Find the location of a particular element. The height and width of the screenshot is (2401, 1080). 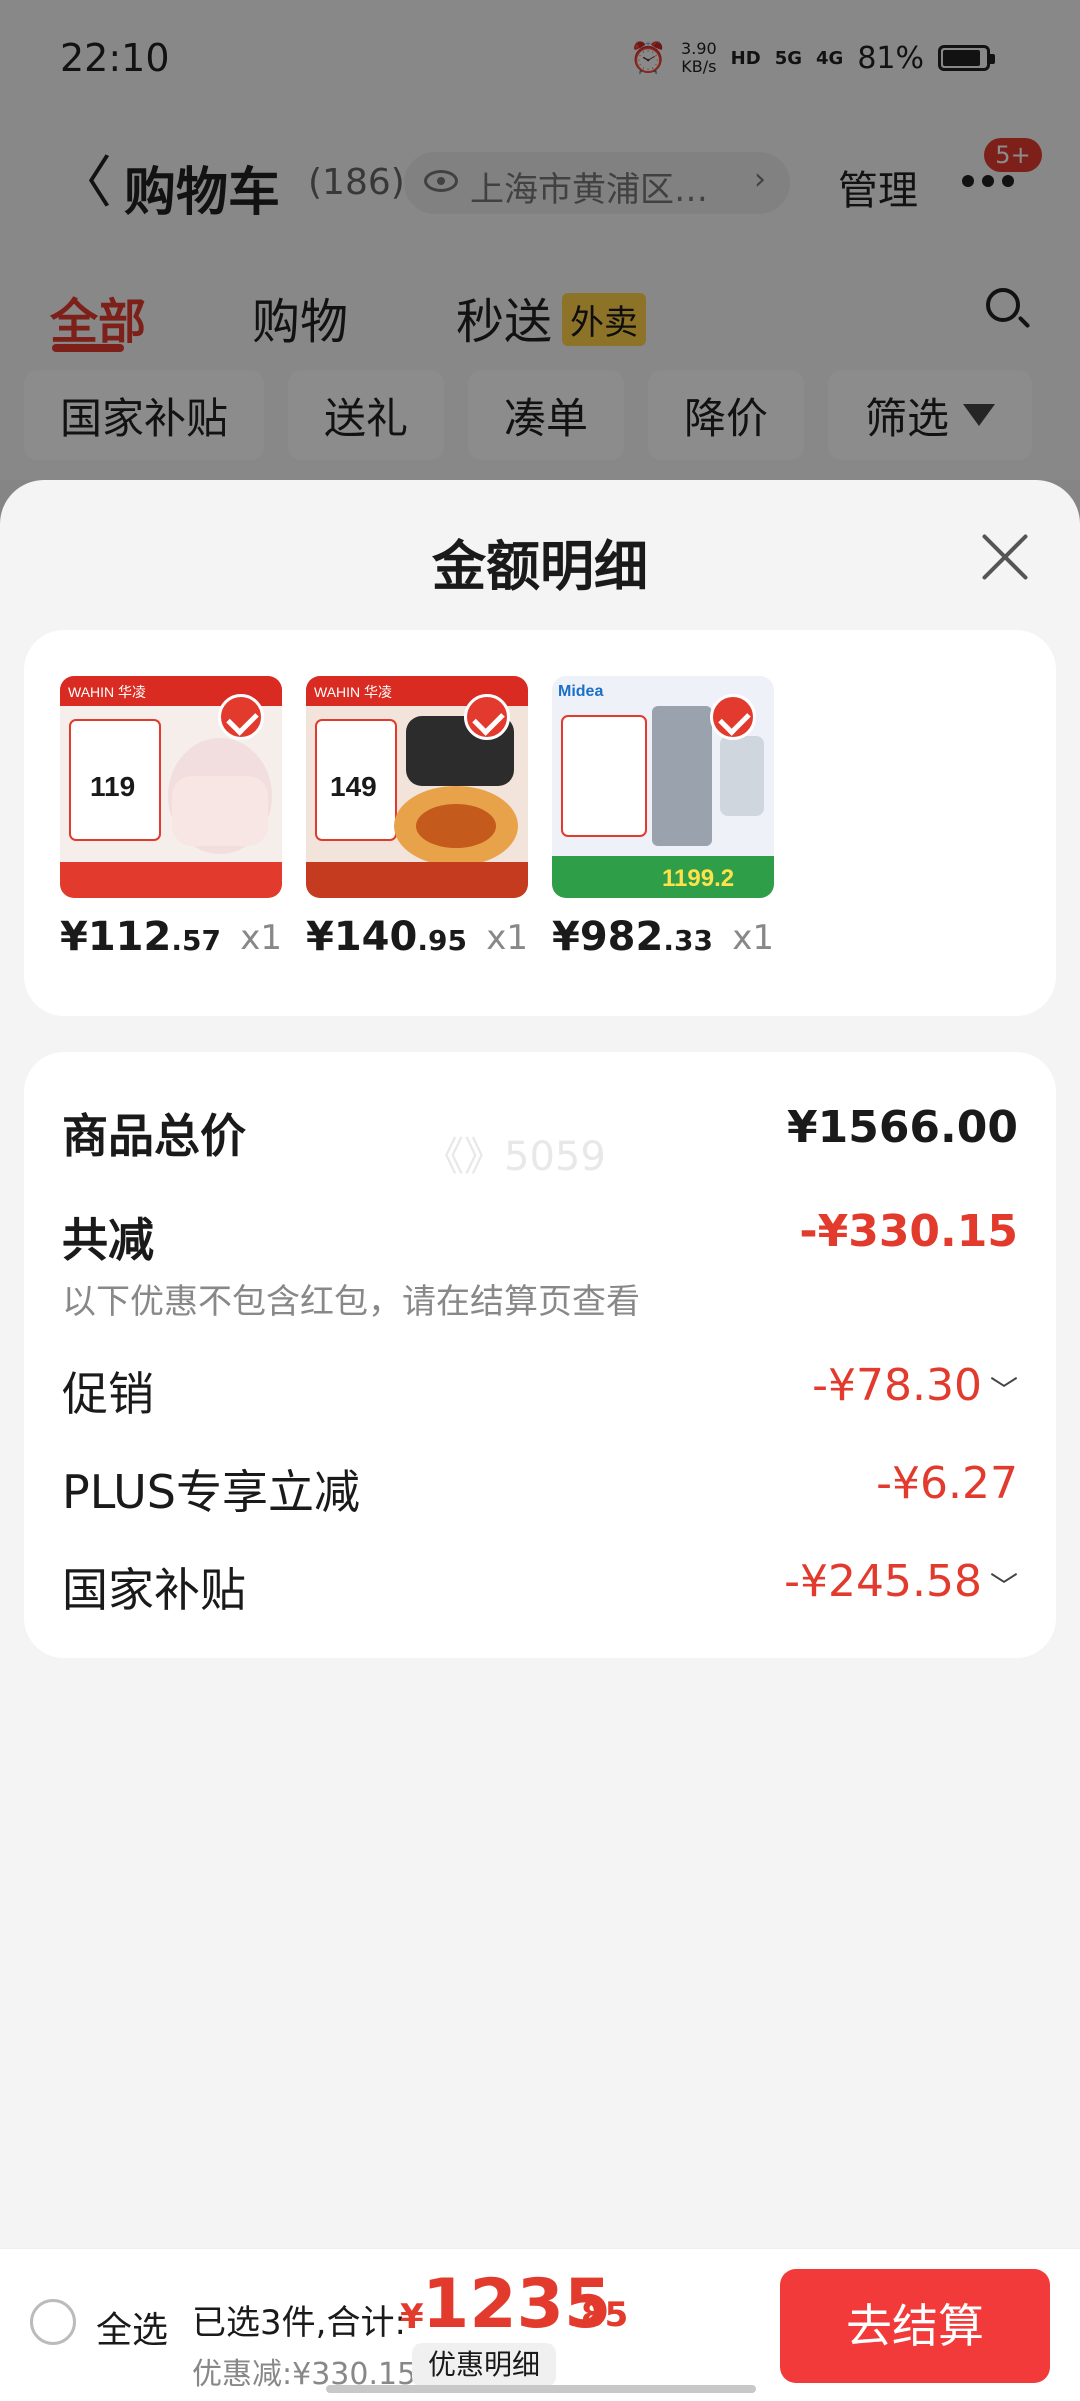

svg-text: Midea is located at coordinates (580, 691).